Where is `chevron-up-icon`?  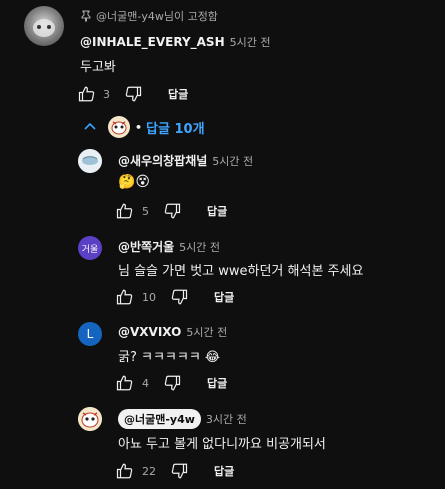 chevron-up-icon is located at coordinates (90, 126).